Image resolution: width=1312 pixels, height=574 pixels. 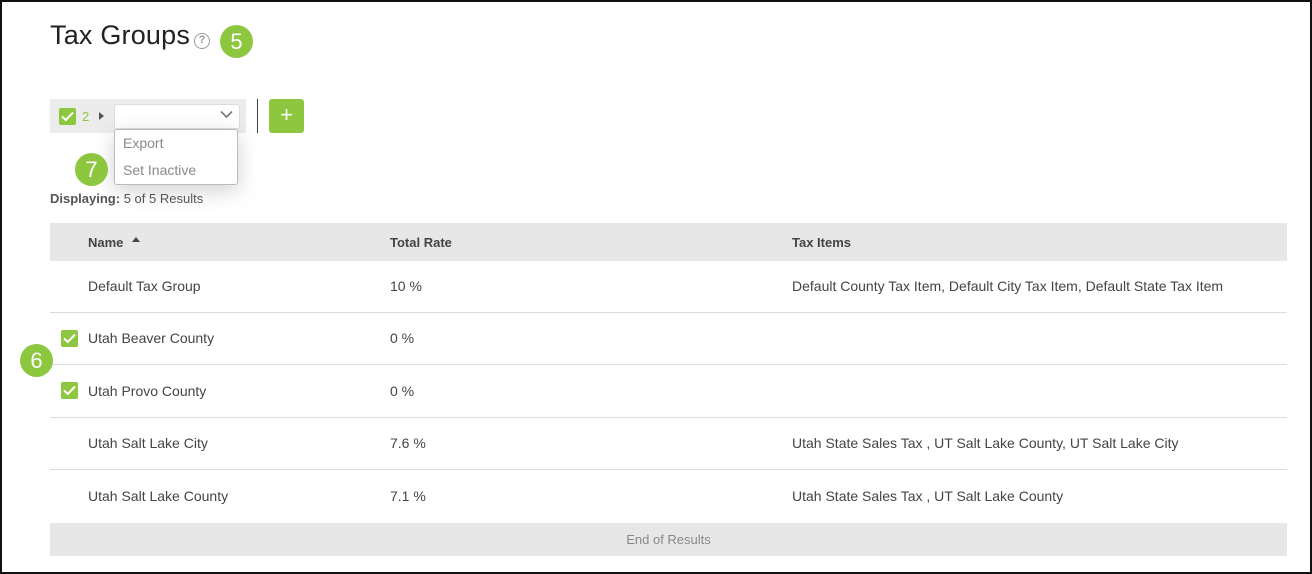 What do you see at coordinates (85, 198) in the screenshot?
I see `results-label: Displaying:` at bounding box center [85, 198].